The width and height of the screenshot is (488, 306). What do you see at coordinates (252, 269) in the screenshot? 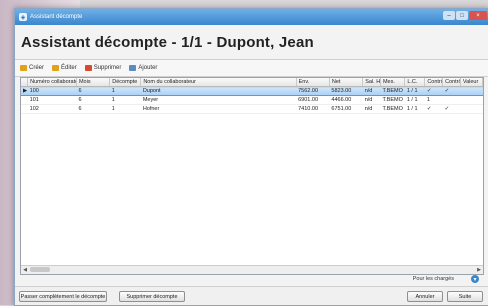
I see `horizontal-scrollbar: ◀ ▶` at bounding box center [252, 269].